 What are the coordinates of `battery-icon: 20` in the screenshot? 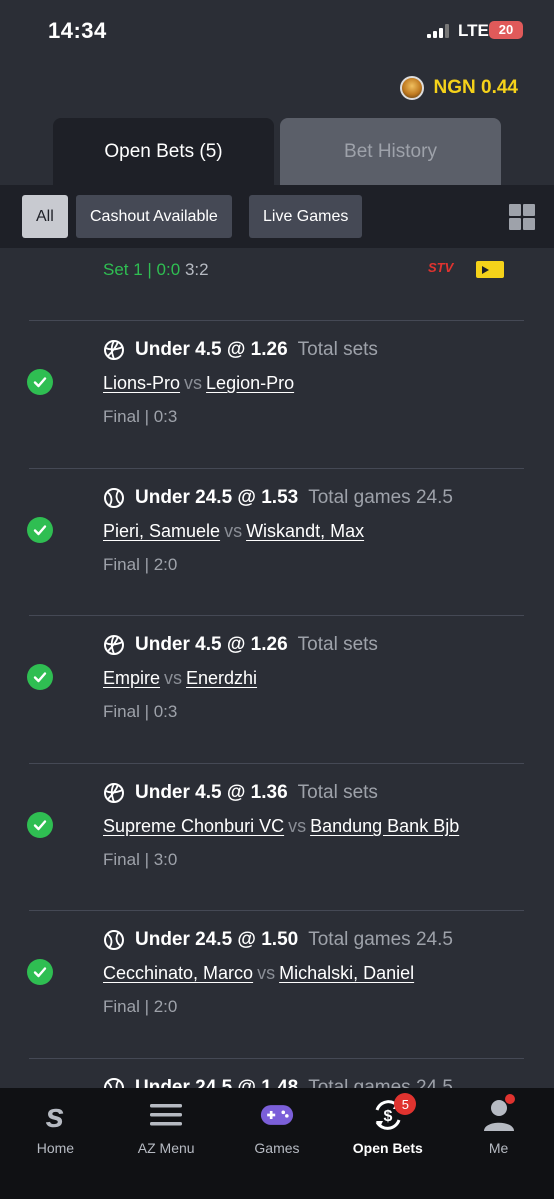 It's located at (506, 30).